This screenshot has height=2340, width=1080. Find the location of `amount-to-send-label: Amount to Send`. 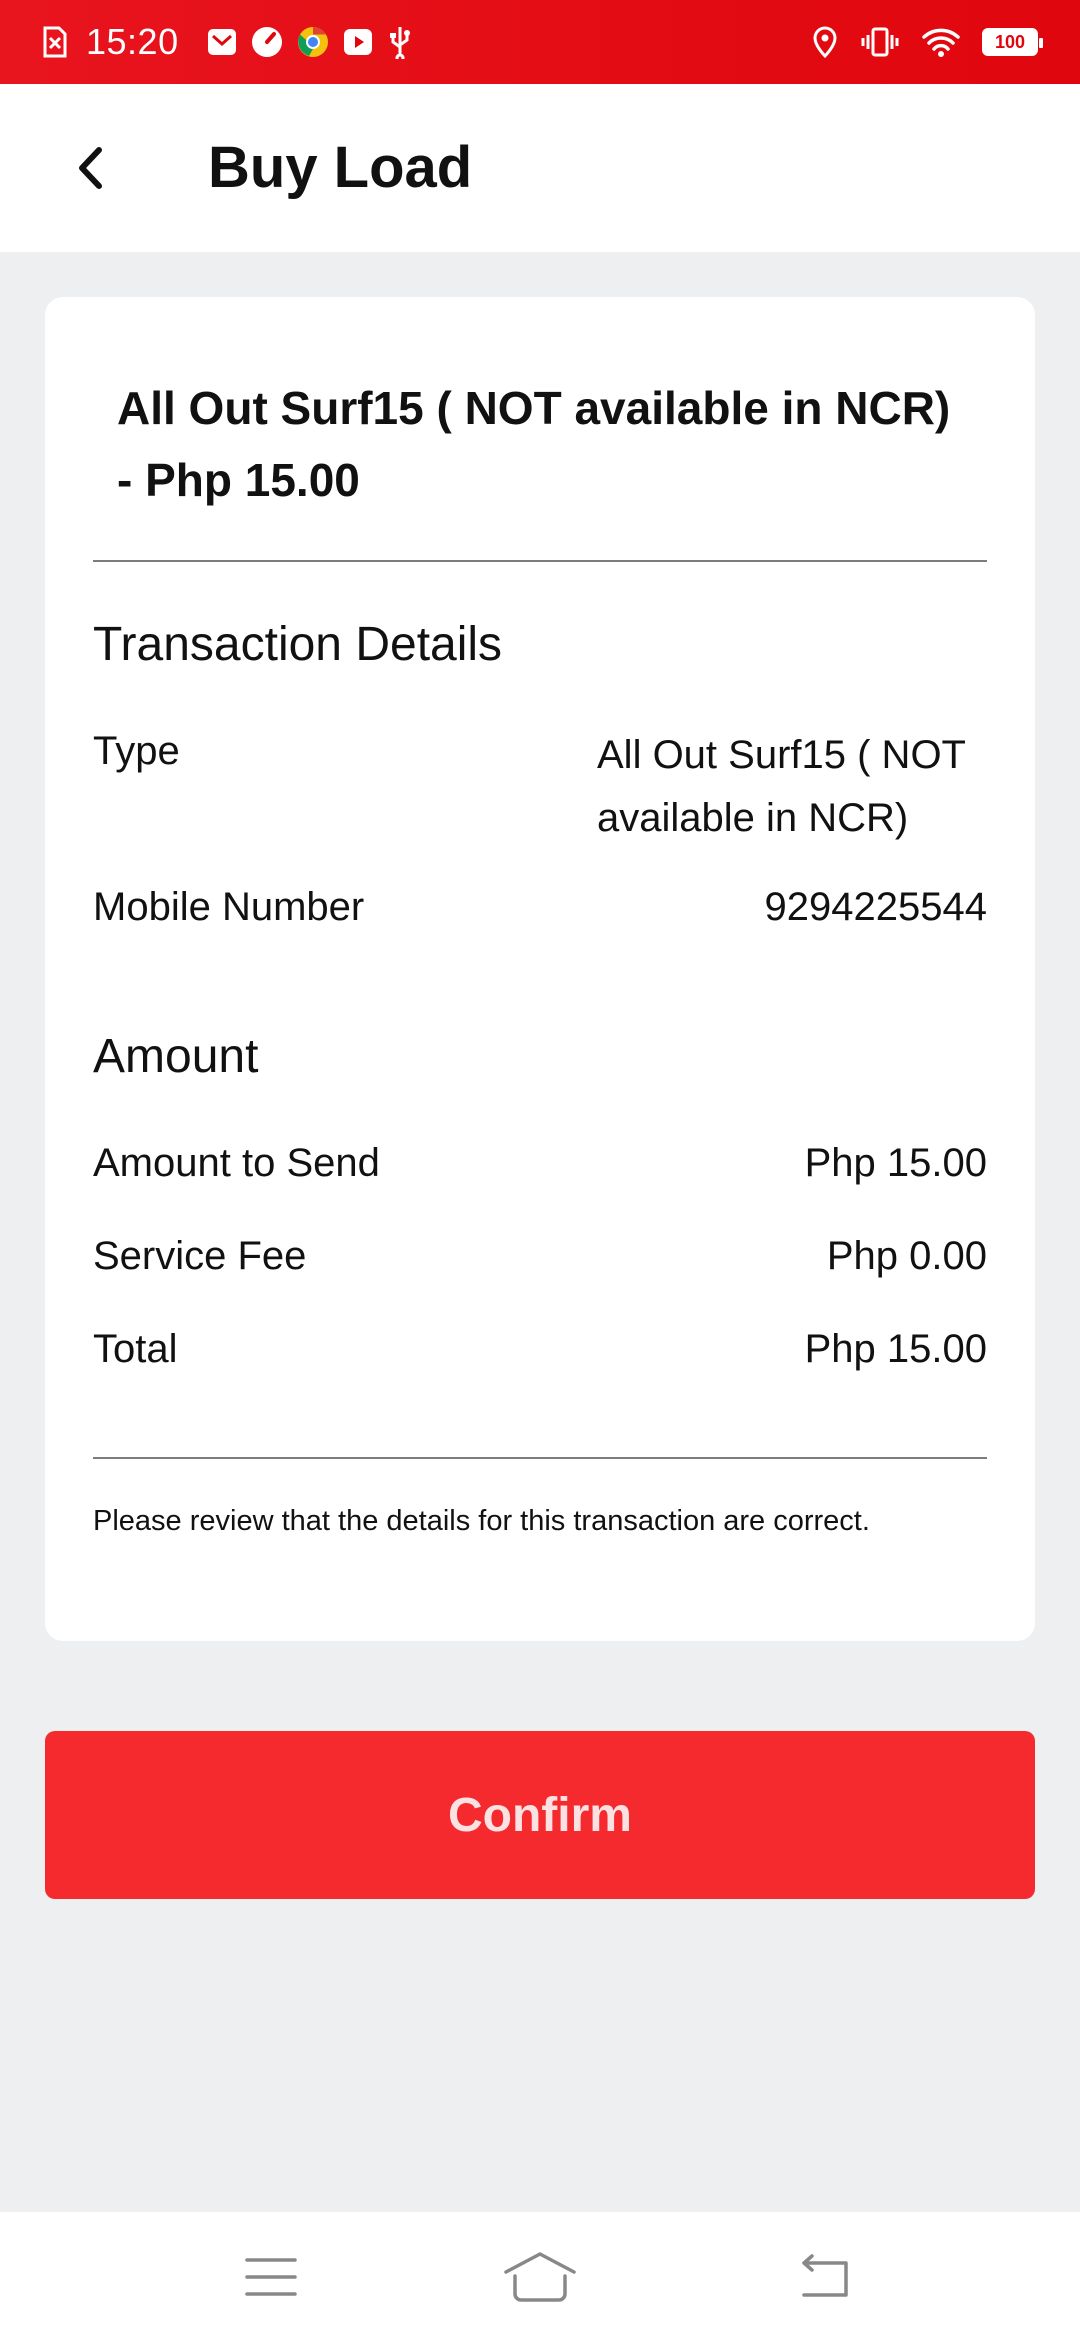

amount-to-send-label: Amount to Send is located at coordinates (236, 1163).